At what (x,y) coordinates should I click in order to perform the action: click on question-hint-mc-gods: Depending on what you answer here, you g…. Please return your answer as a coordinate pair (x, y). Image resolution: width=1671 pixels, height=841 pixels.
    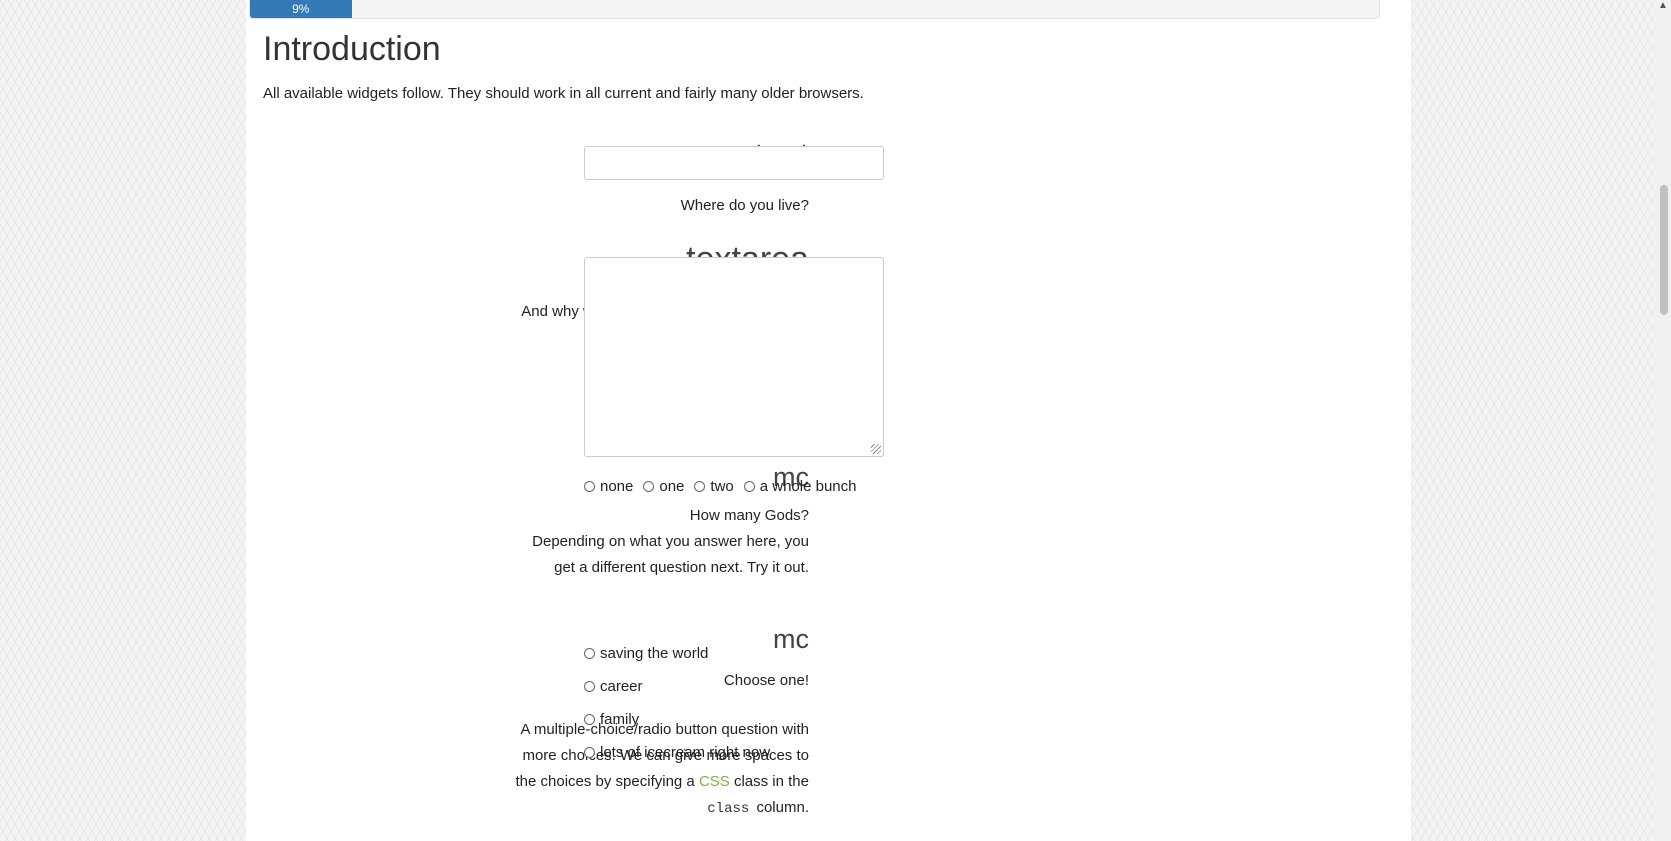
    Looking at the image, I should click on (670, 554).